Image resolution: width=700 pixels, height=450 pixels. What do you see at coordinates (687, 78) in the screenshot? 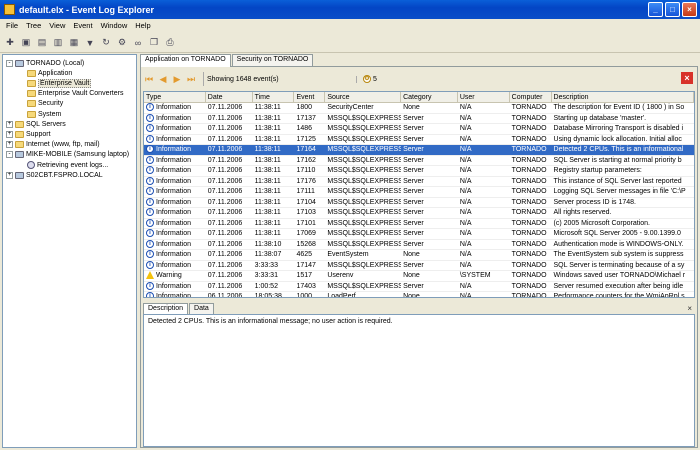
I see `close-log-button: ×` at bounding box center [687, 78].